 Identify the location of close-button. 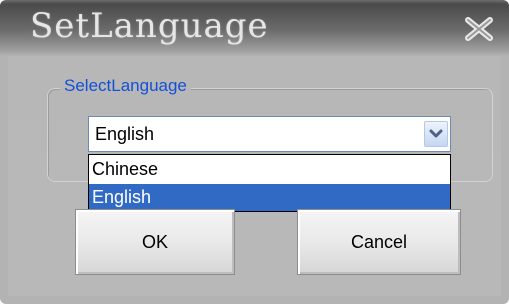
(479, 29).